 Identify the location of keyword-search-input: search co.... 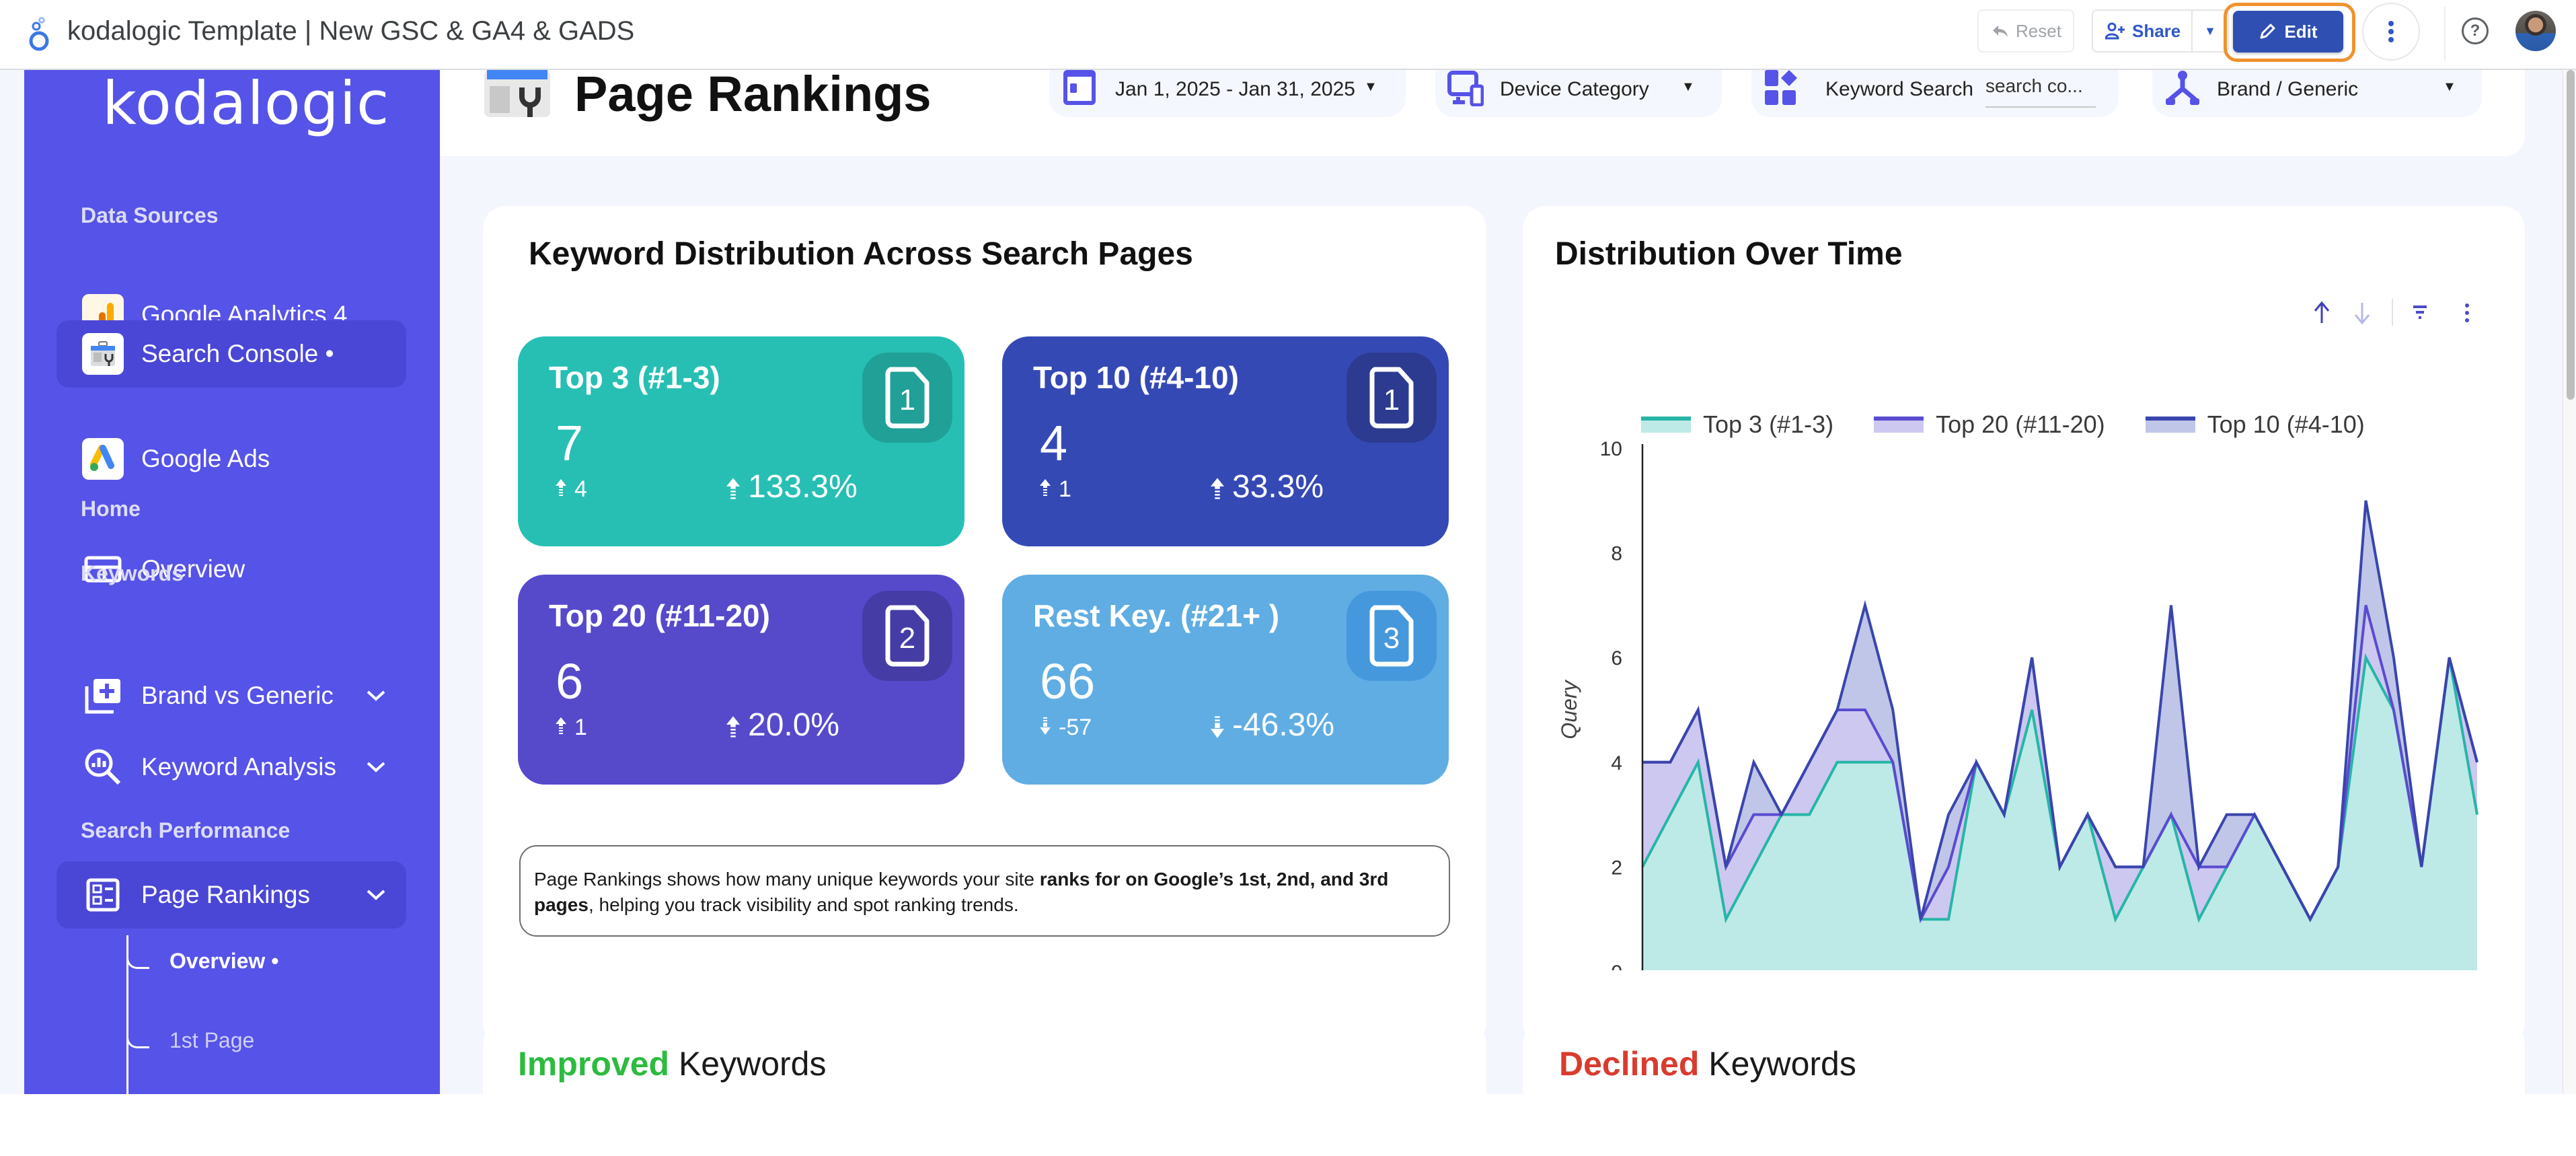
(2040, 91).